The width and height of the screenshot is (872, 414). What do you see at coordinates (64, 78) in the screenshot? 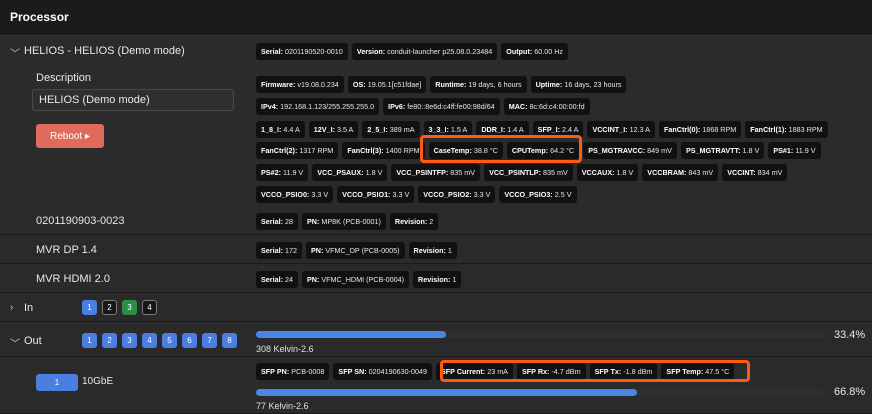
I see `description-label: Description` at bounding box center [64, 78].